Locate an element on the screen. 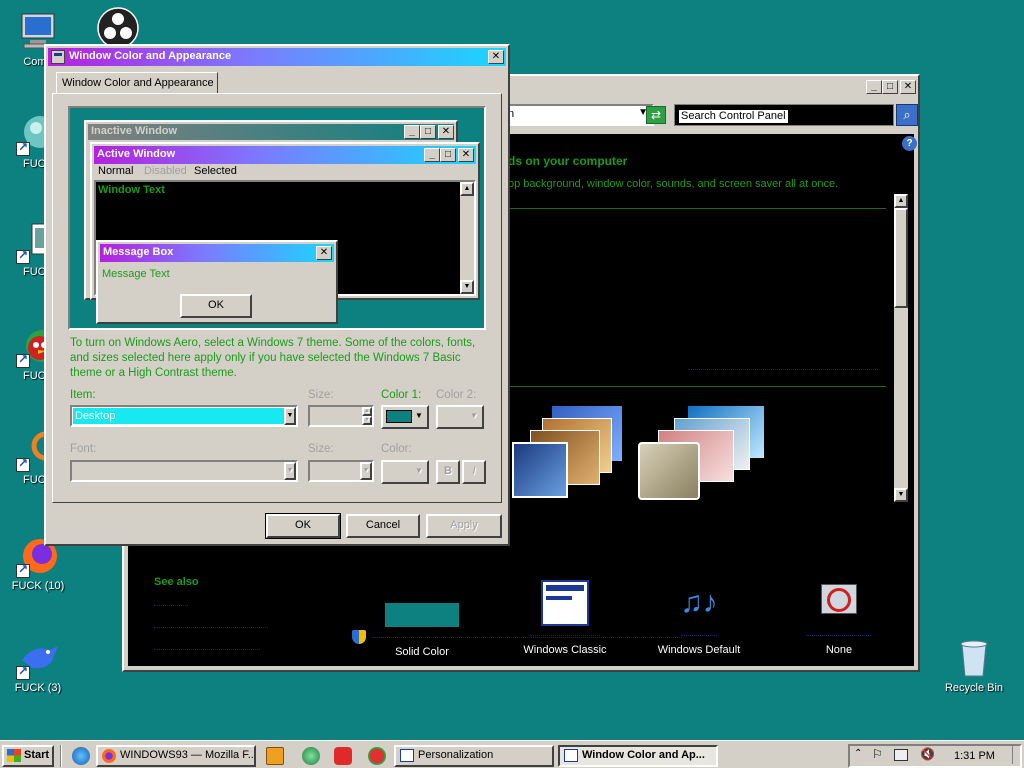  item-label: Item: is located at coordinates (83, 395).